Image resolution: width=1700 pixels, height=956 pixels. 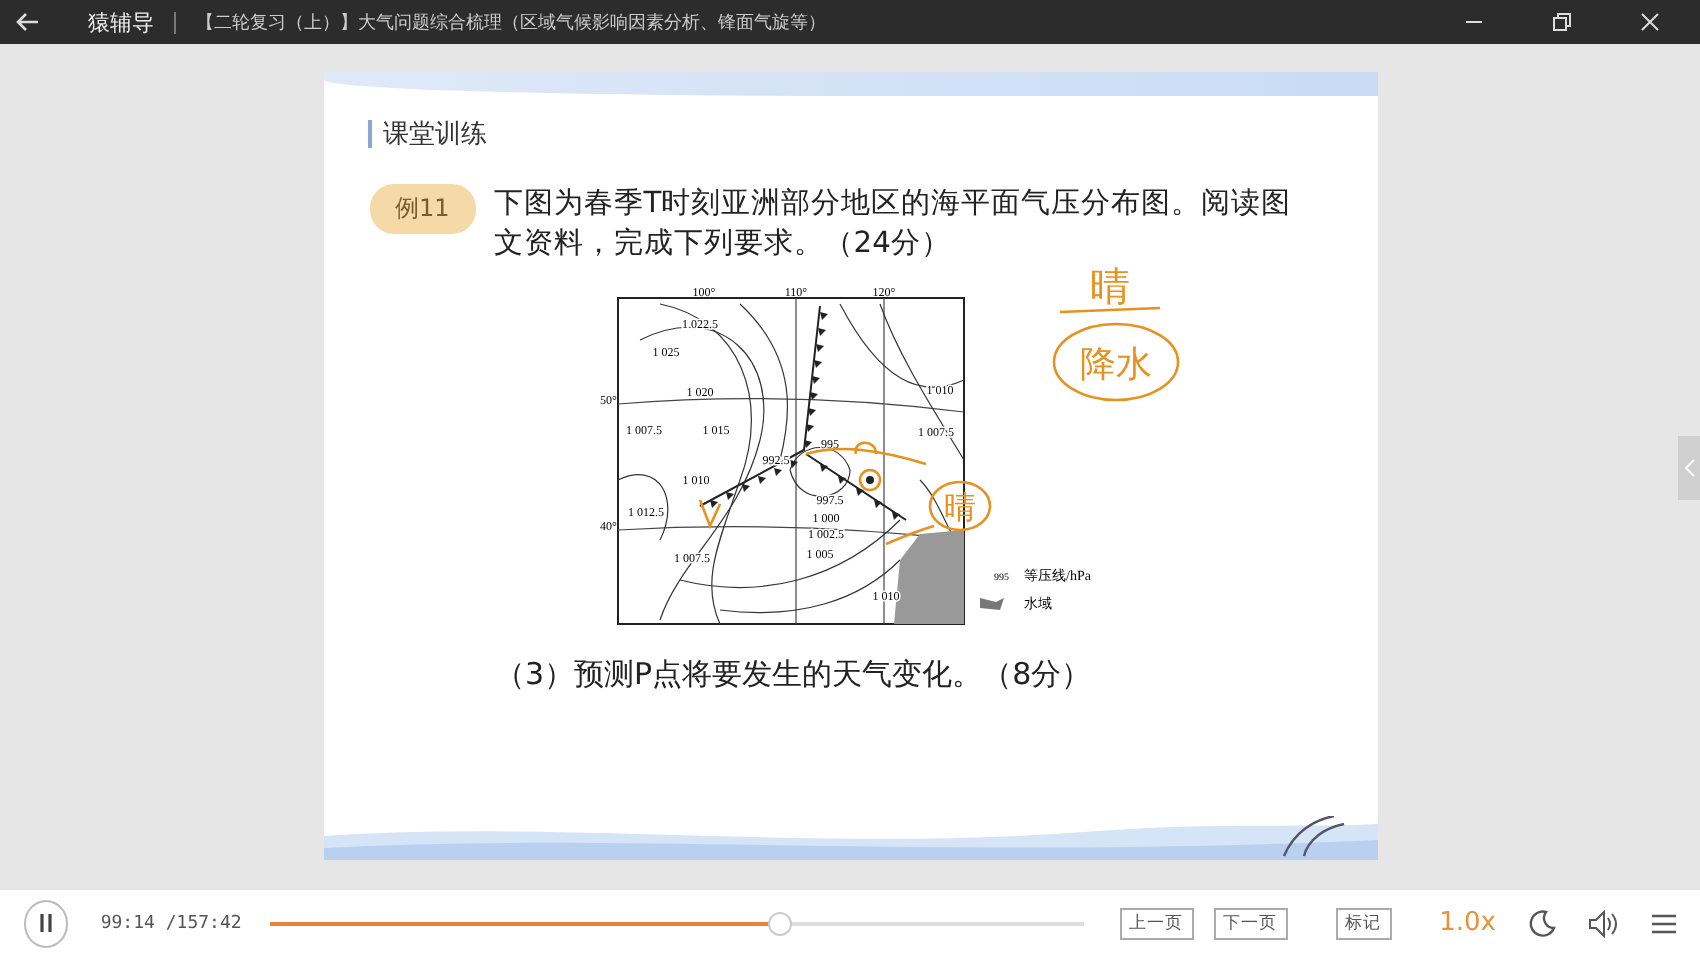 I want to click on pause-button, so click(x=46, y=923).